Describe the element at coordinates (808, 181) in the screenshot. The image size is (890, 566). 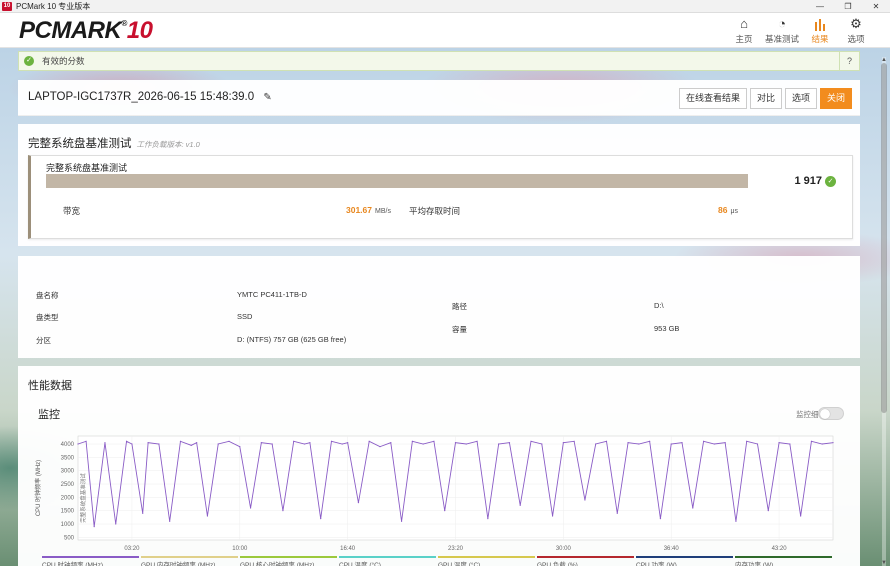
I see `score-value: 1 917` at that location.